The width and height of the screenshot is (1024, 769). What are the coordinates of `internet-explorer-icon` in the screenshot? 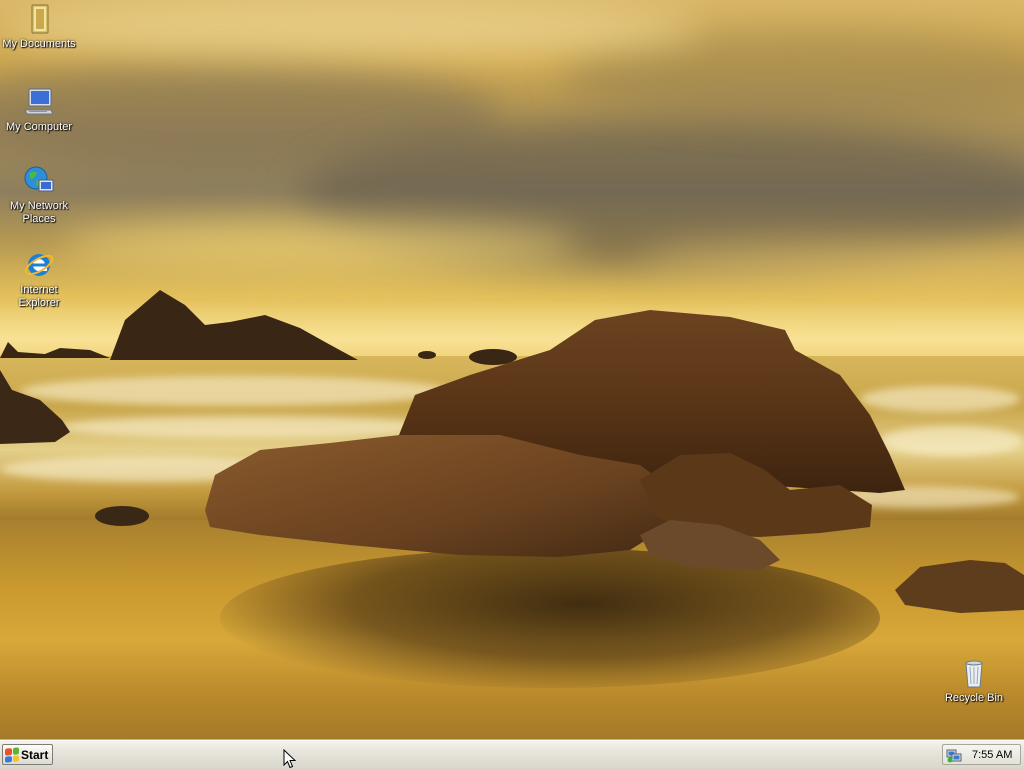 It's located at (39, 265).